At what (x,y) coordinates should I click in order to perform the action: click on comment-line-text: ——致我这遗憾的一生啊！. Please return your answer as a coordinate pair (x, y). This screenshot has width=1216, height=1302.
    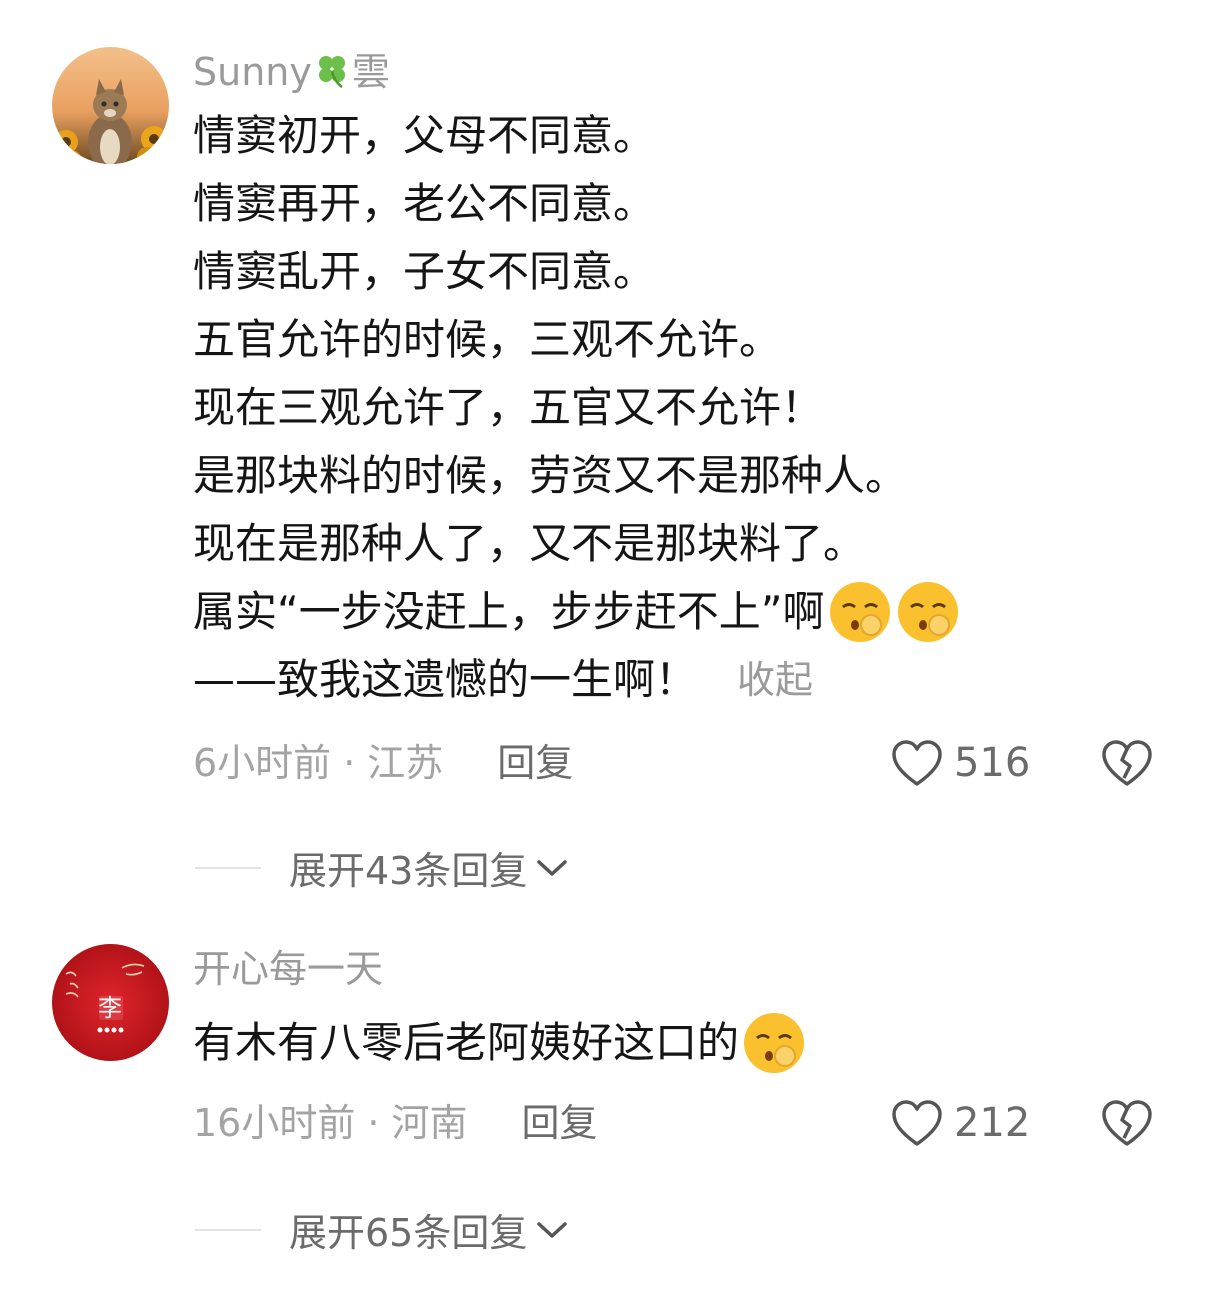
    Looking at the image, I should click on (445, 679).